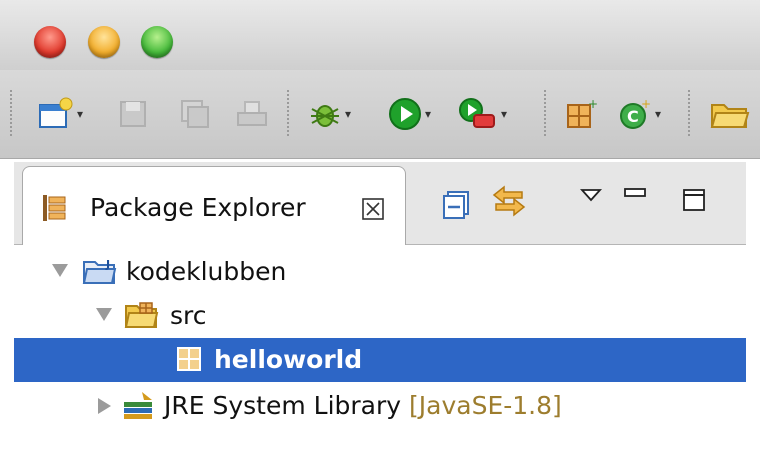  What do you see at coordinates (428, 114) in the screenshot?
I see `run-dropdown: ▾` at bounding box center [428, 114].